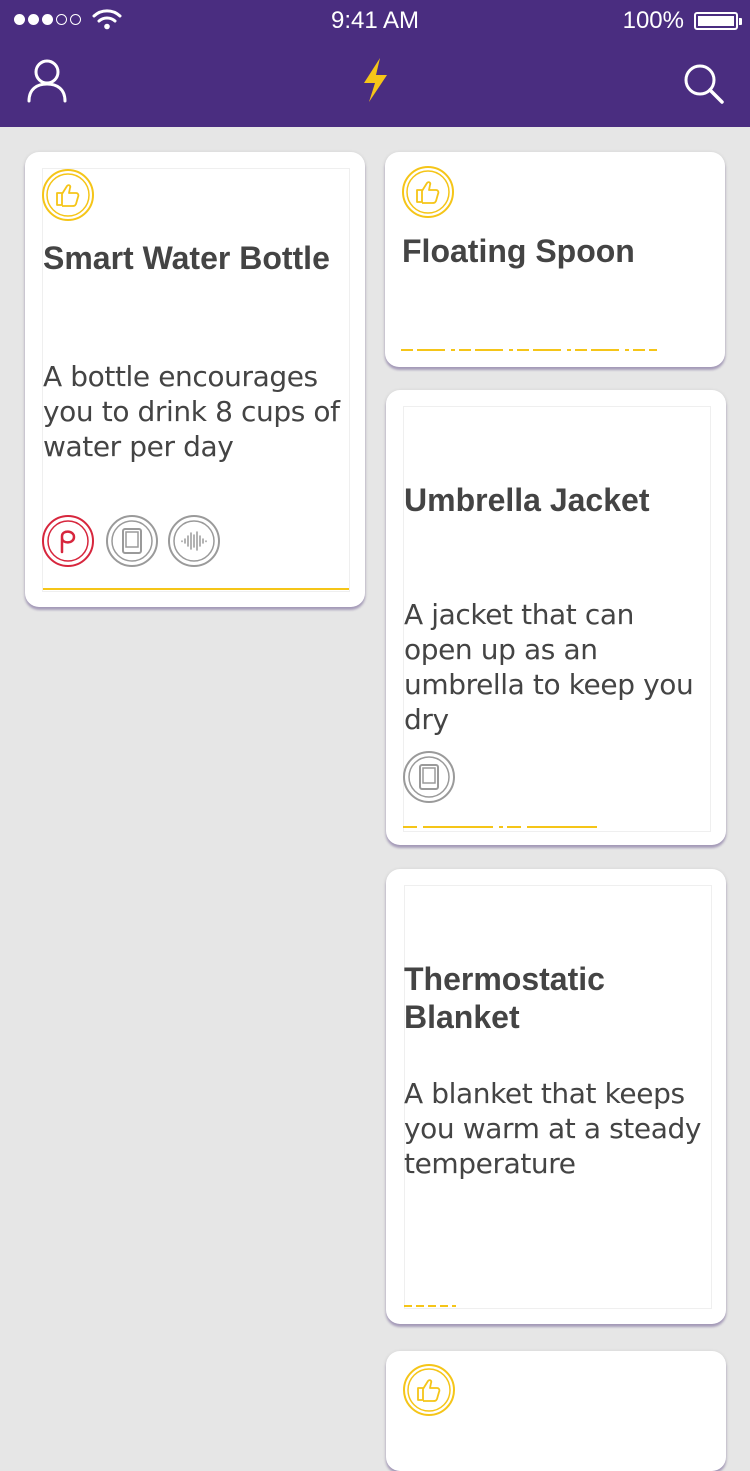 This screenshot has height=1471, width=750. What do you see at coordinates (718, 21) in the screenshot?
I see `battery-icon` at bounding box center [718, 21].